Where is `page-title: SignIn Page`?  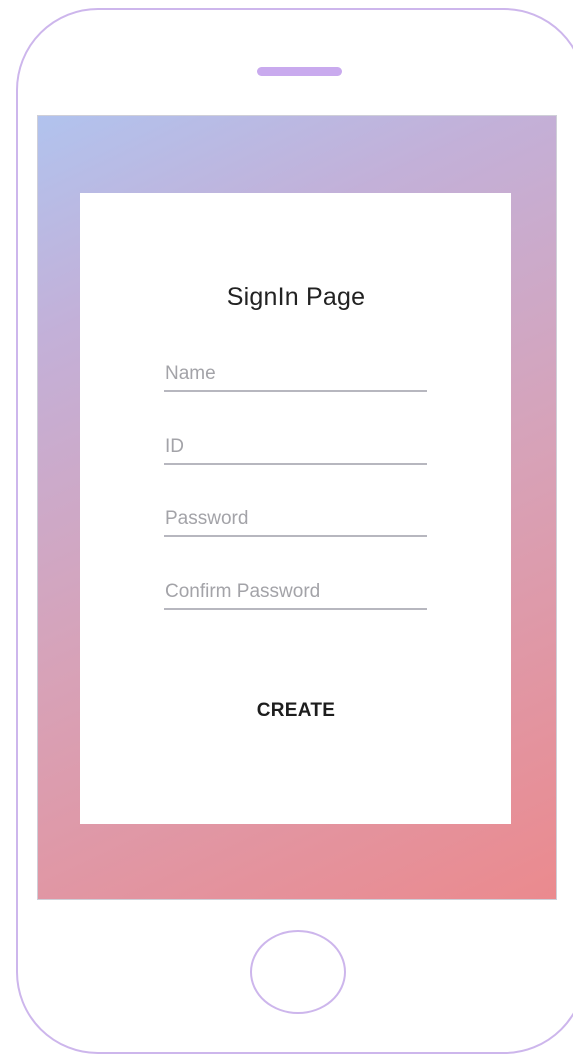
page-title: SignIn Page is located at coordinates (296, 297).